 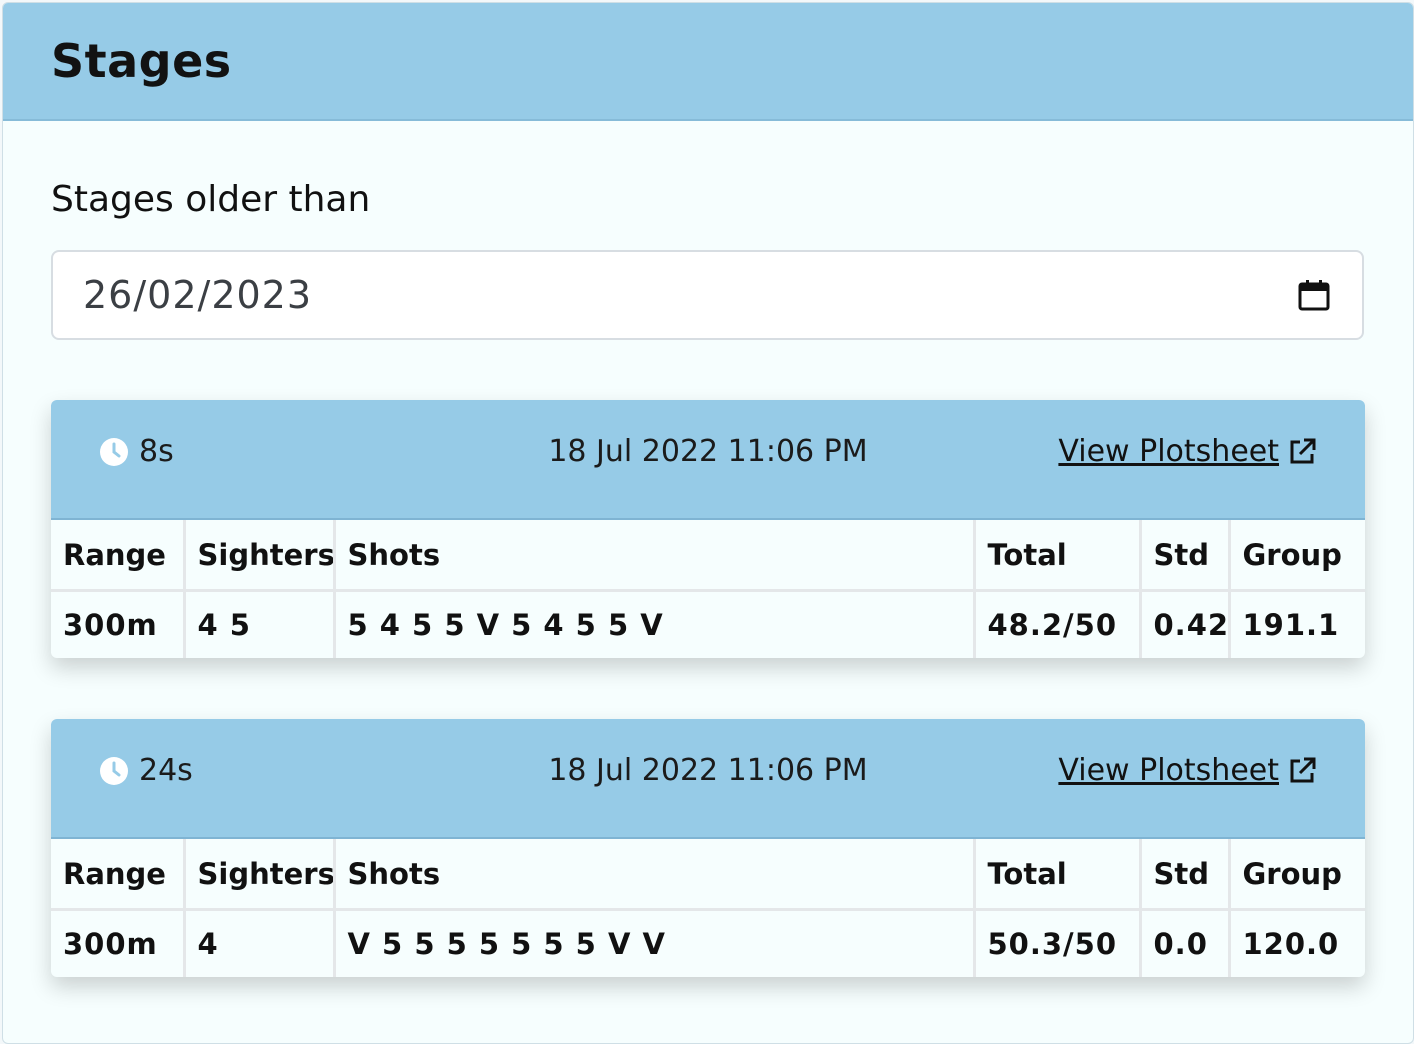 I want to click on cell-shots: 5 4 5 5 V 5 4 5 5 V, so click(x=655, y=624).